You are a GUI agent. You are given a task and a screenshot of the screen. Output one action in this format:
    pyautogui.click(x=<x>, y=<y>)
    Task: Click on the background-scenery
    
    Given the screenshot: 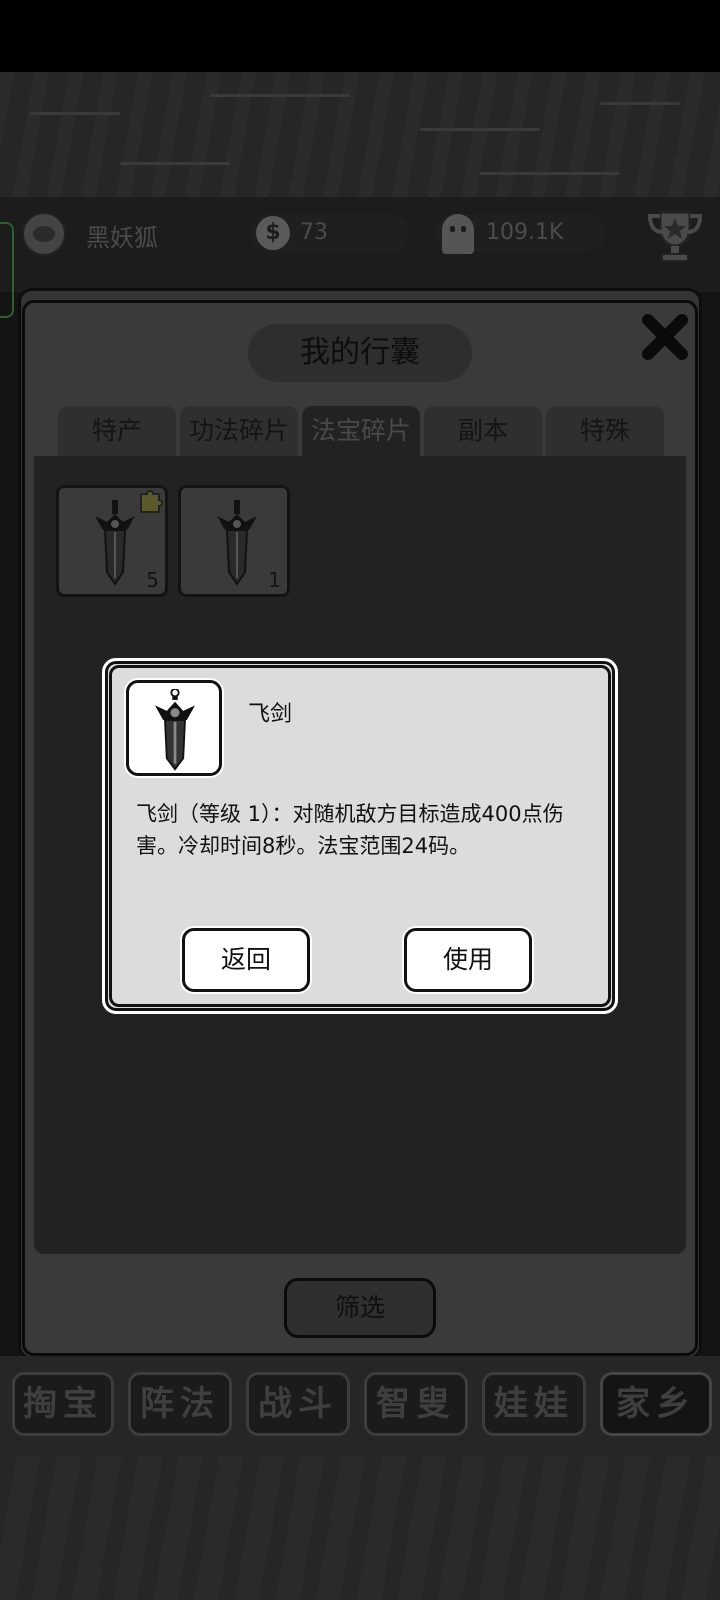 What is the action you would take?
    pyautogui.click(x=360, y=134)
    